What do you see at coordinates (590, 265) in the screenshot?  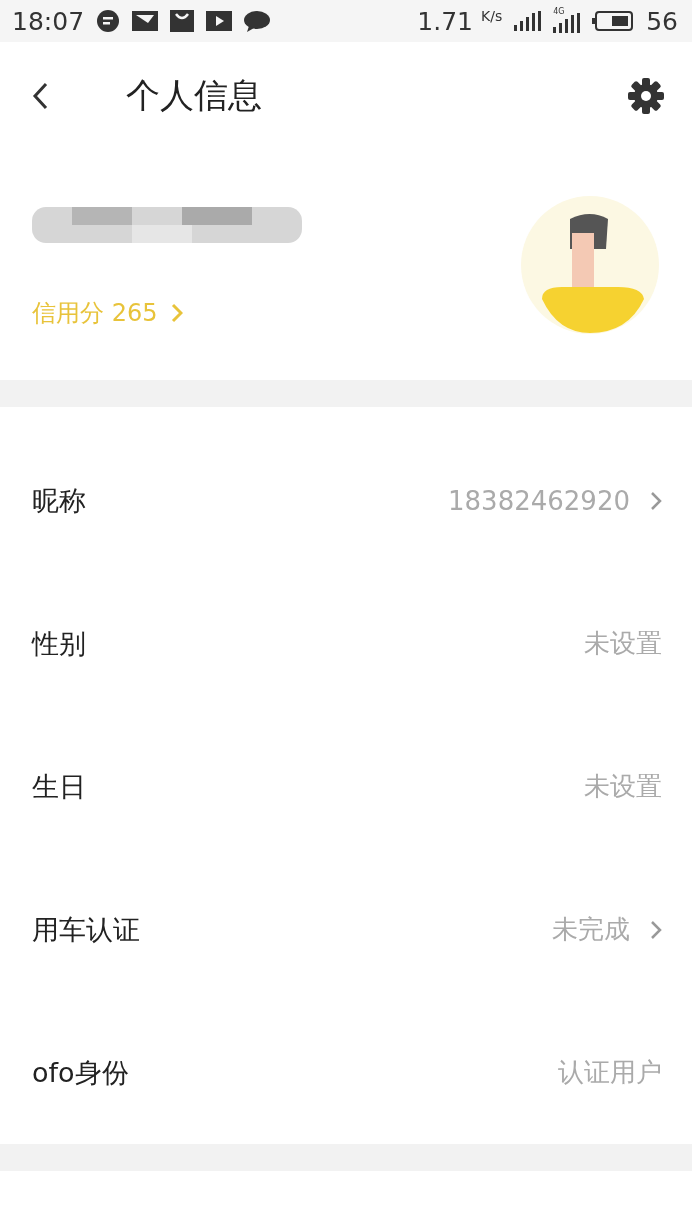 I see `avatar-figure-icon` at bounding box center [590, 265].